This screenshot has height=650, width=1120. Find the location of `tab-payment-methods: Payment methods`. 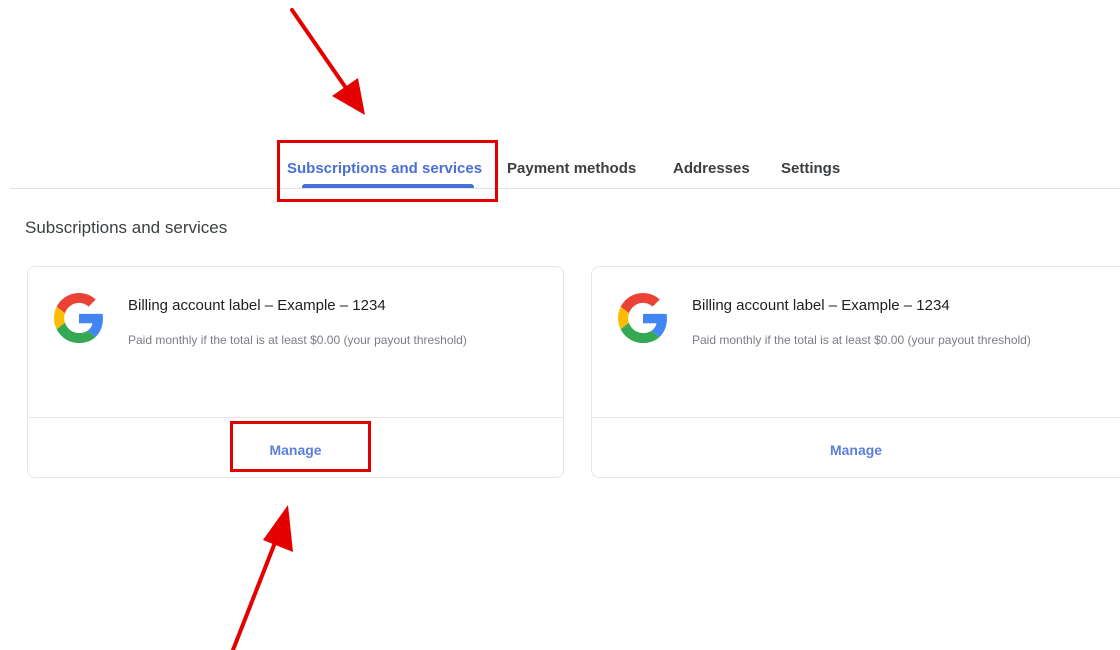

tab-payment-methods: Payment methods is located at coordinates (571, 168).